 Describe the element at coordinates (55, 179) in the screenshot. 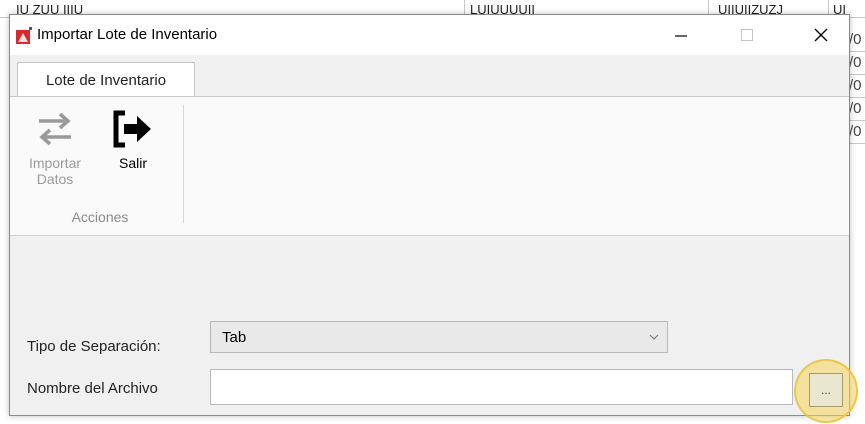

I see `import-label-line2: Datos` at that location.